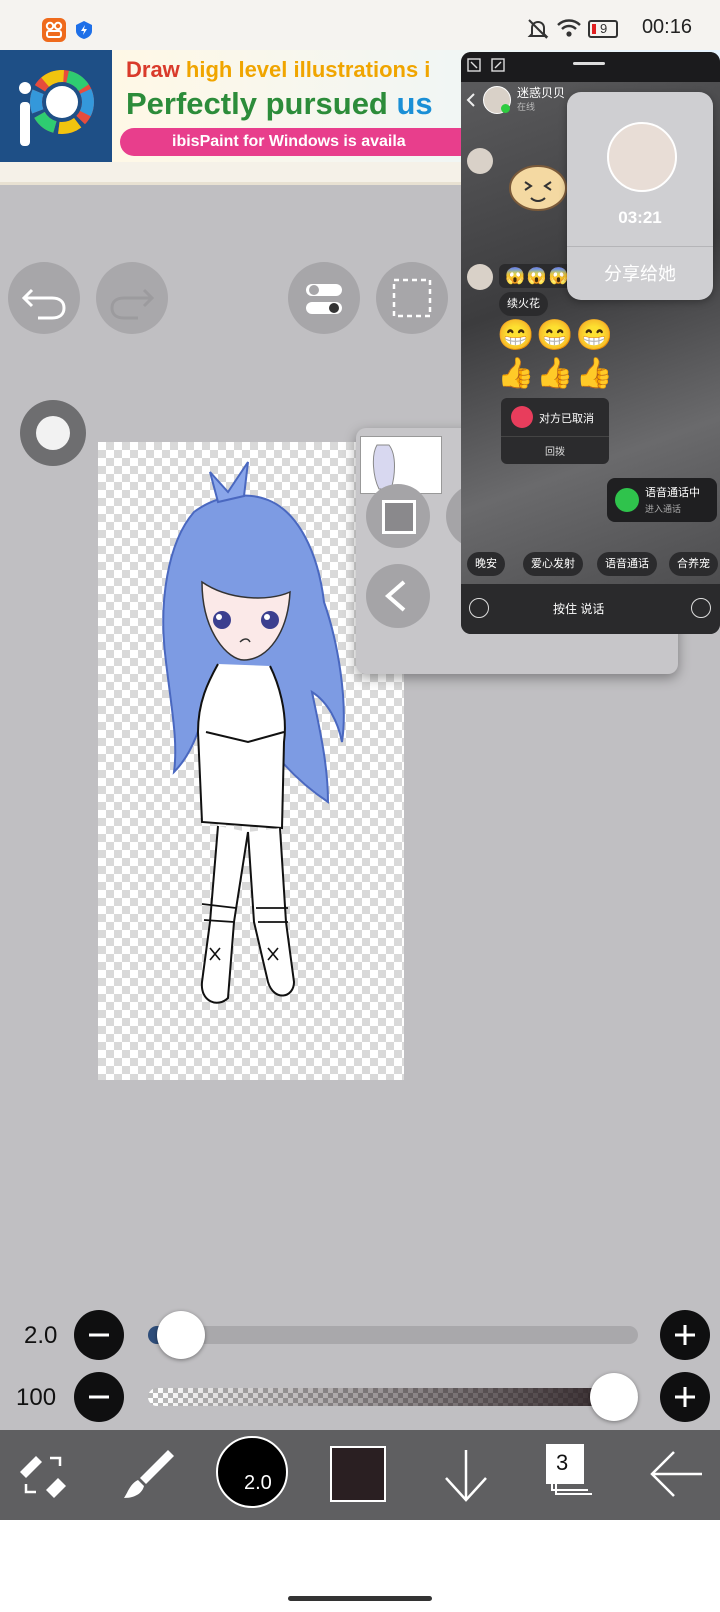 The height and width of the screenshot is (1612, 720). I want to click on redial-label: 回拨, so click(555, 452).